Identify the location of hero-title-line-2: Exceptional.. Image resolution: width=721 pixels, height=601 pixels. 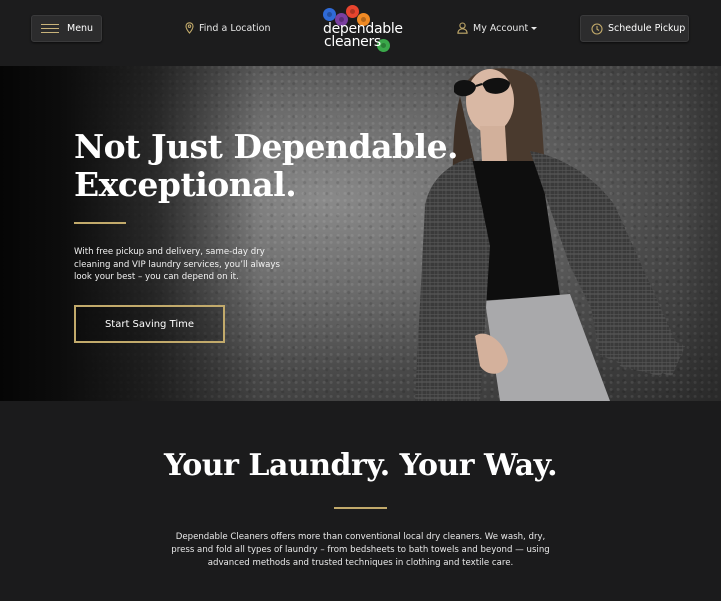
(185, 184).